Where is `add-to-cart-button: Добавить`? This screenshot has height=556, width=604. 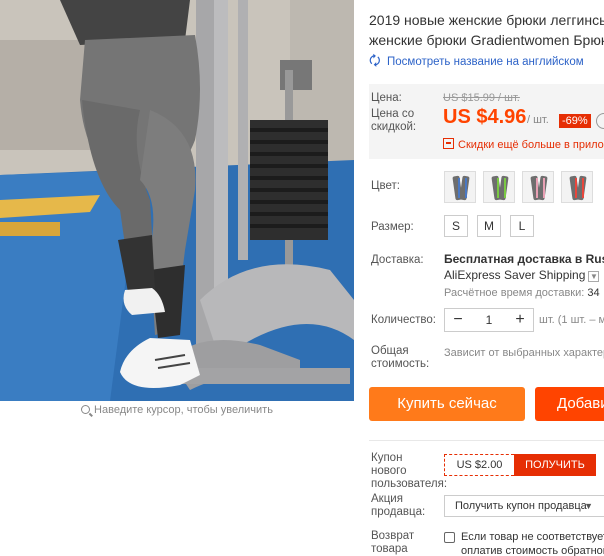
add-to-cart-button: Добавить is located at coordinates (569, 404).